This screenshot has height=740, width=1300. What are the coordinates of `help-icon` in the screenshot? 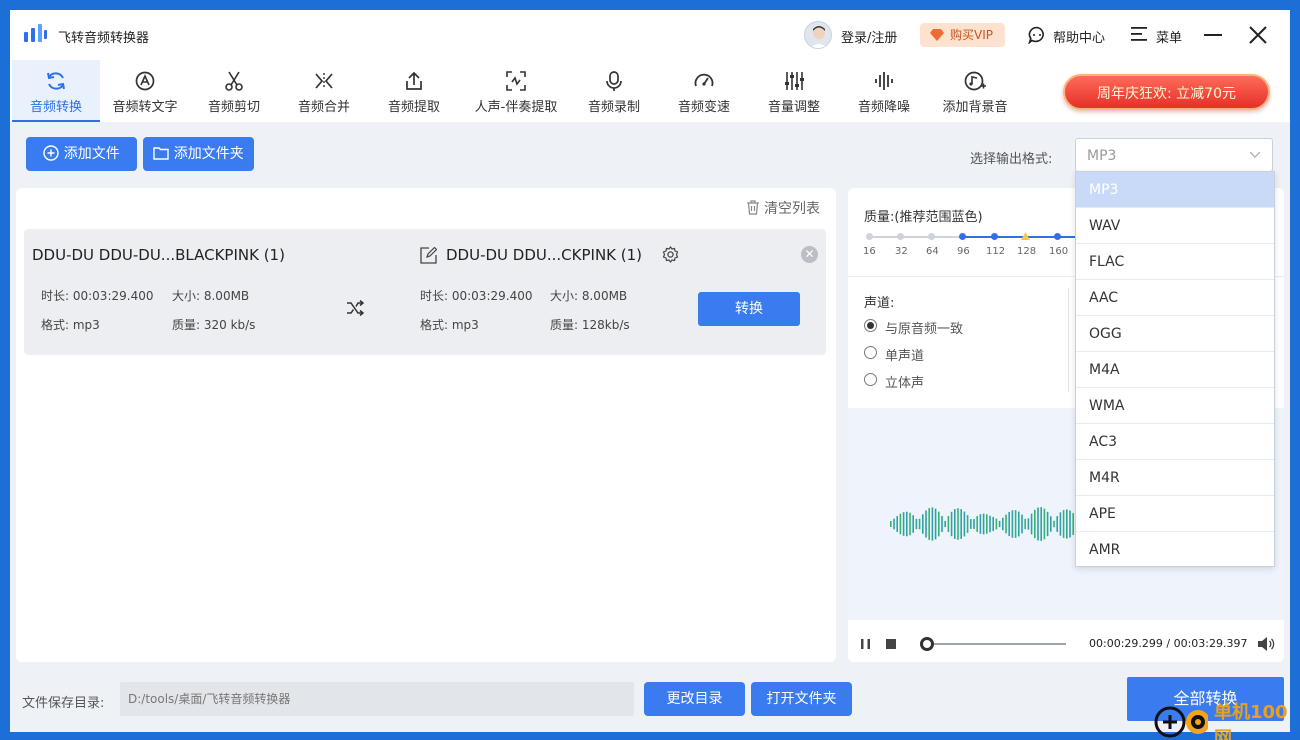 It's located at (1037, 35).